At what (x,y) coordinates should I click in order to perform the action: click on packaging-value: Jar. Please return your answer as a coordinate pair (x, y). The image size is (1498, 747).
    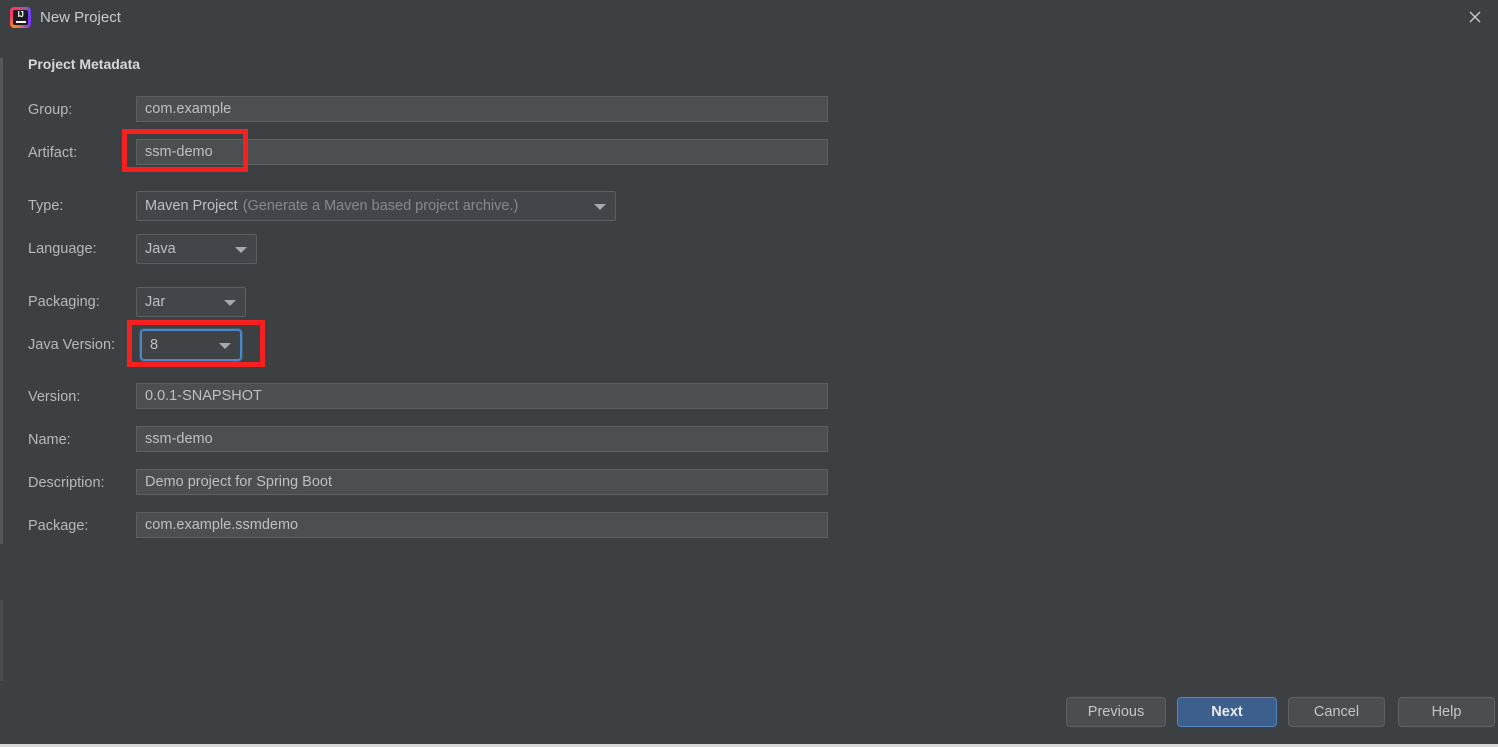
    Looking at the image, I should click on (155, 302).